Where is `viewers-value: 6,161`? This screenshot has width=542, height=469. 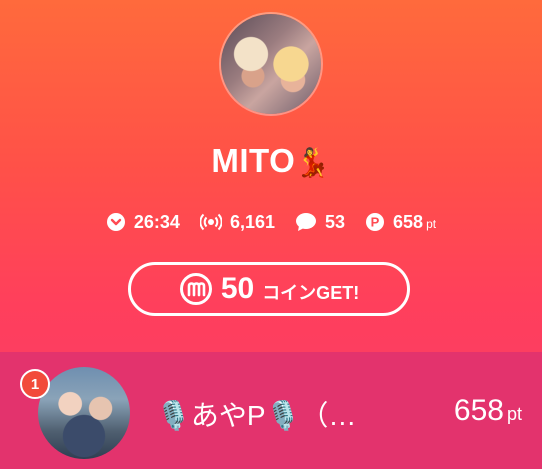
viewers-value: 6,161 is located at coordinates (252, 221).